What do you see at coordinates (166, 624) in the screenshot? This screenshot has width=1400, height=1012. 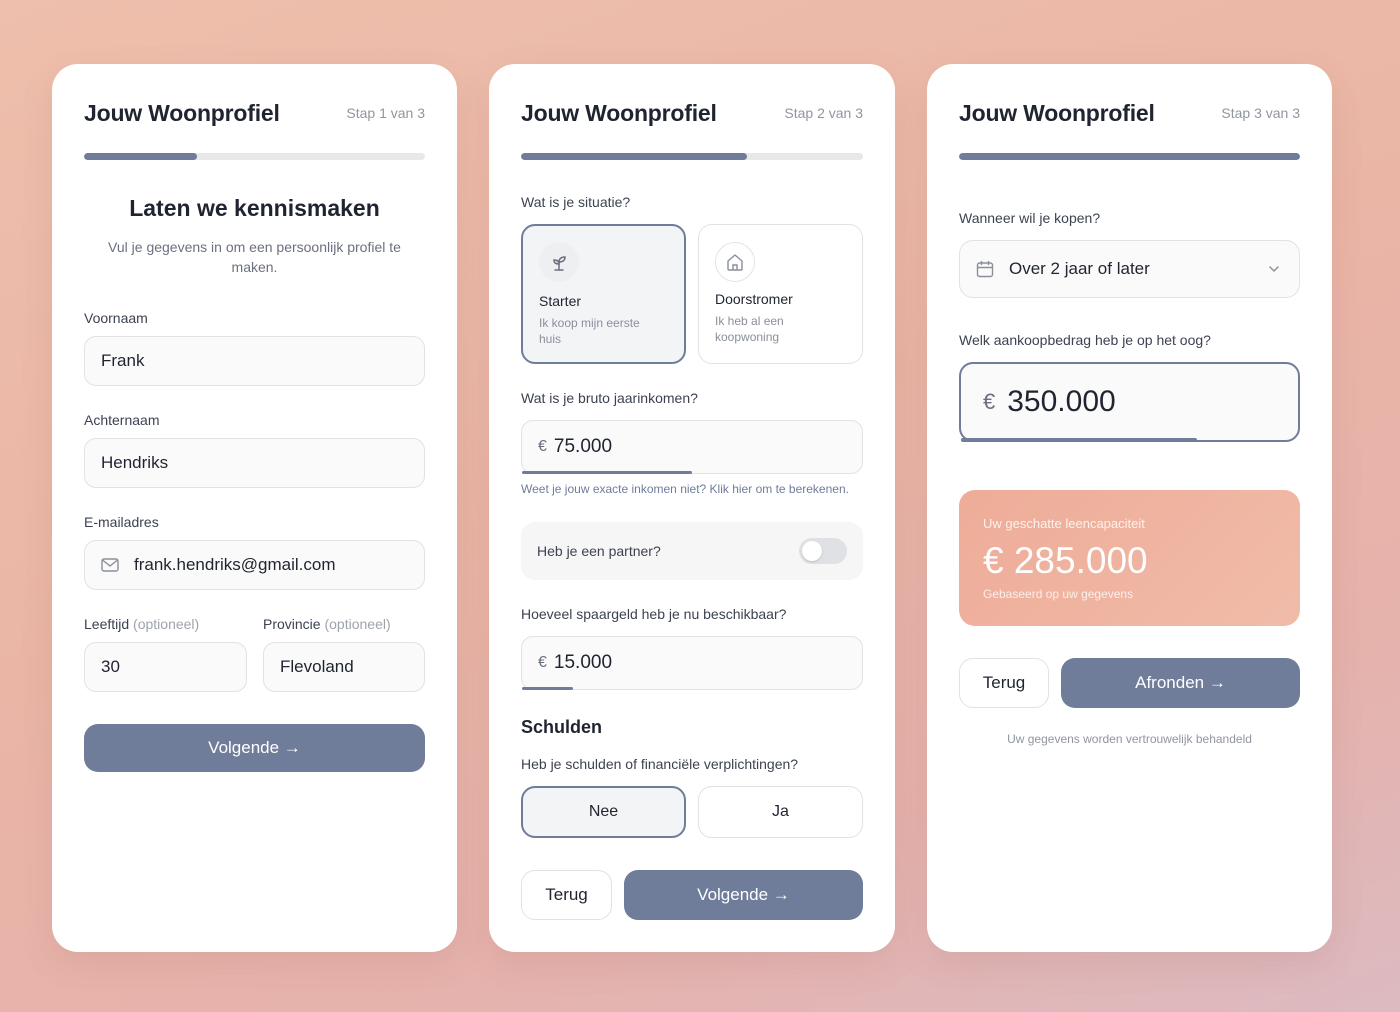 I see `age-optional: (optioneel)` at bounding box center [166, 624].